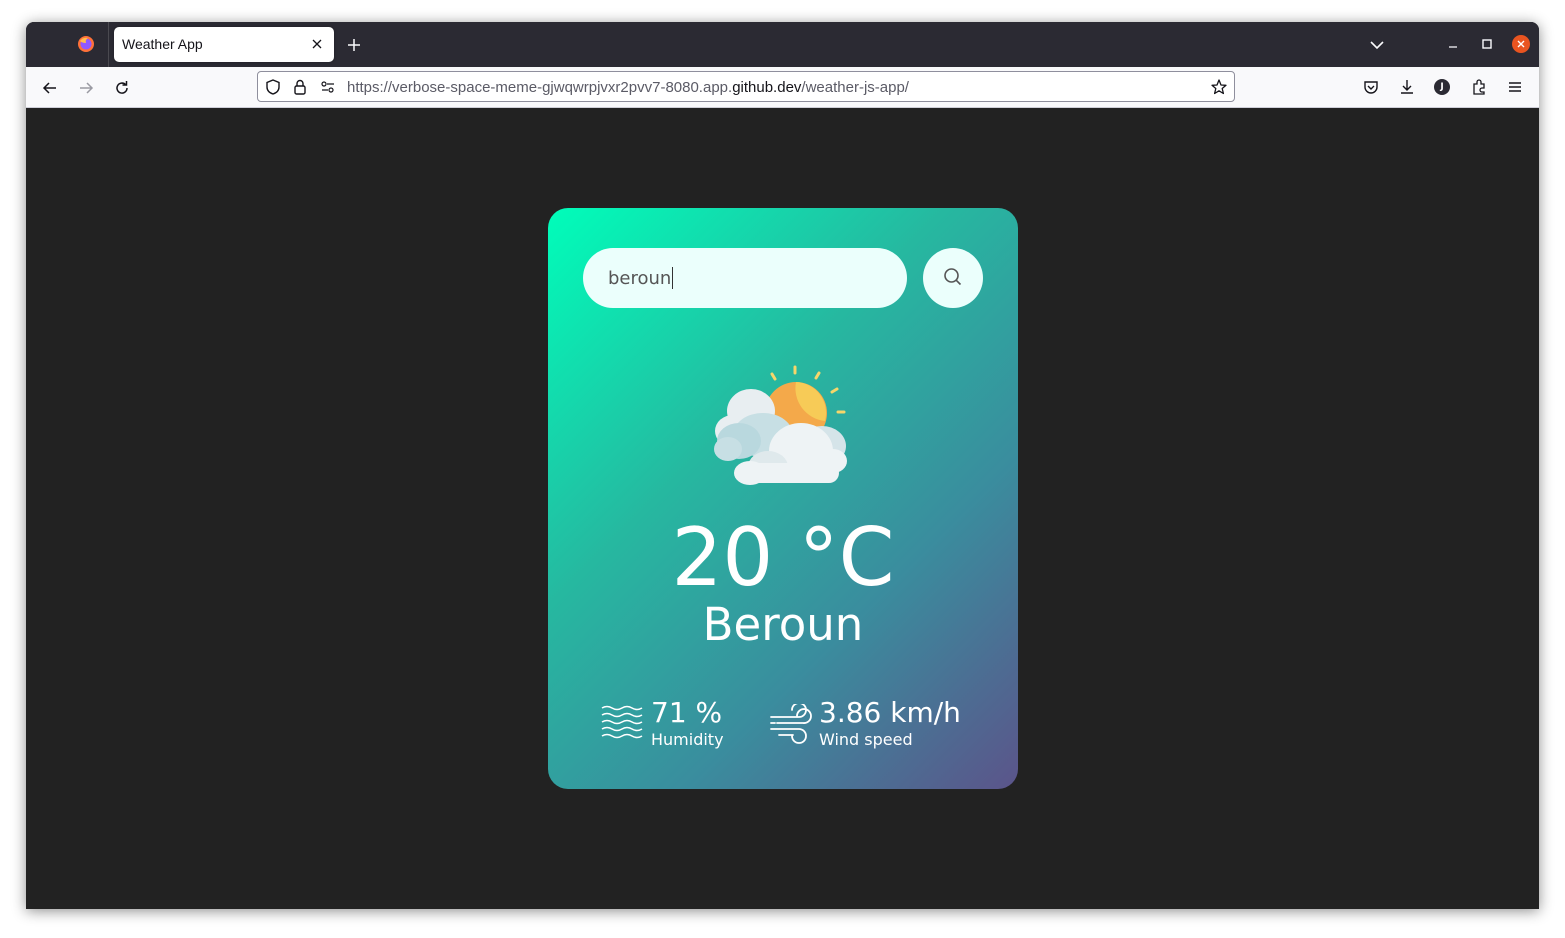 This screenshot has width=1565, height=938. I want to click on account-avatar: J, so click(1442, 87).